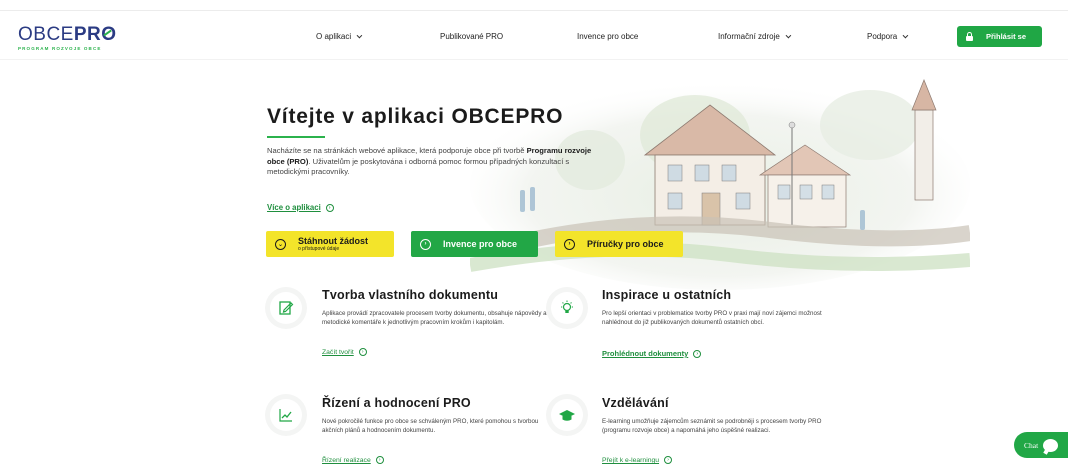  What do you see at coordinates (344, 352) in the screenshot?
I see `start-creating-link: Začít tvořit ›` at bounding box center [344, 352].